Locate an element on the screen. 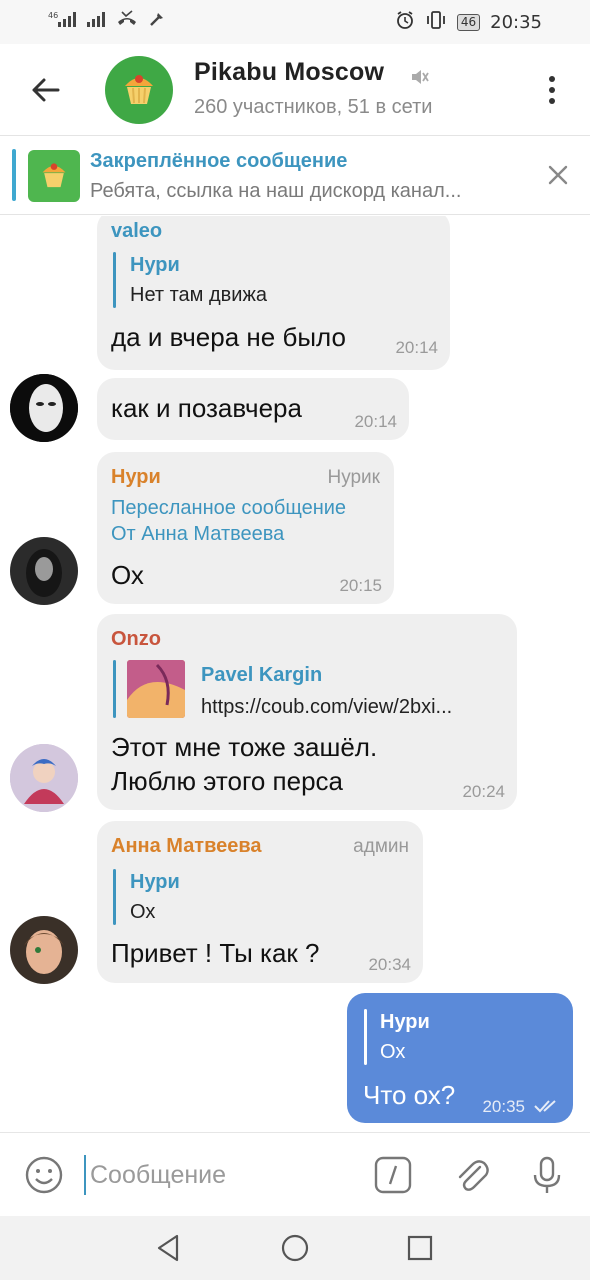 The width and height of the screenshot is (590, 1280). nav-home-icon is located at coordinates (295, 1248).